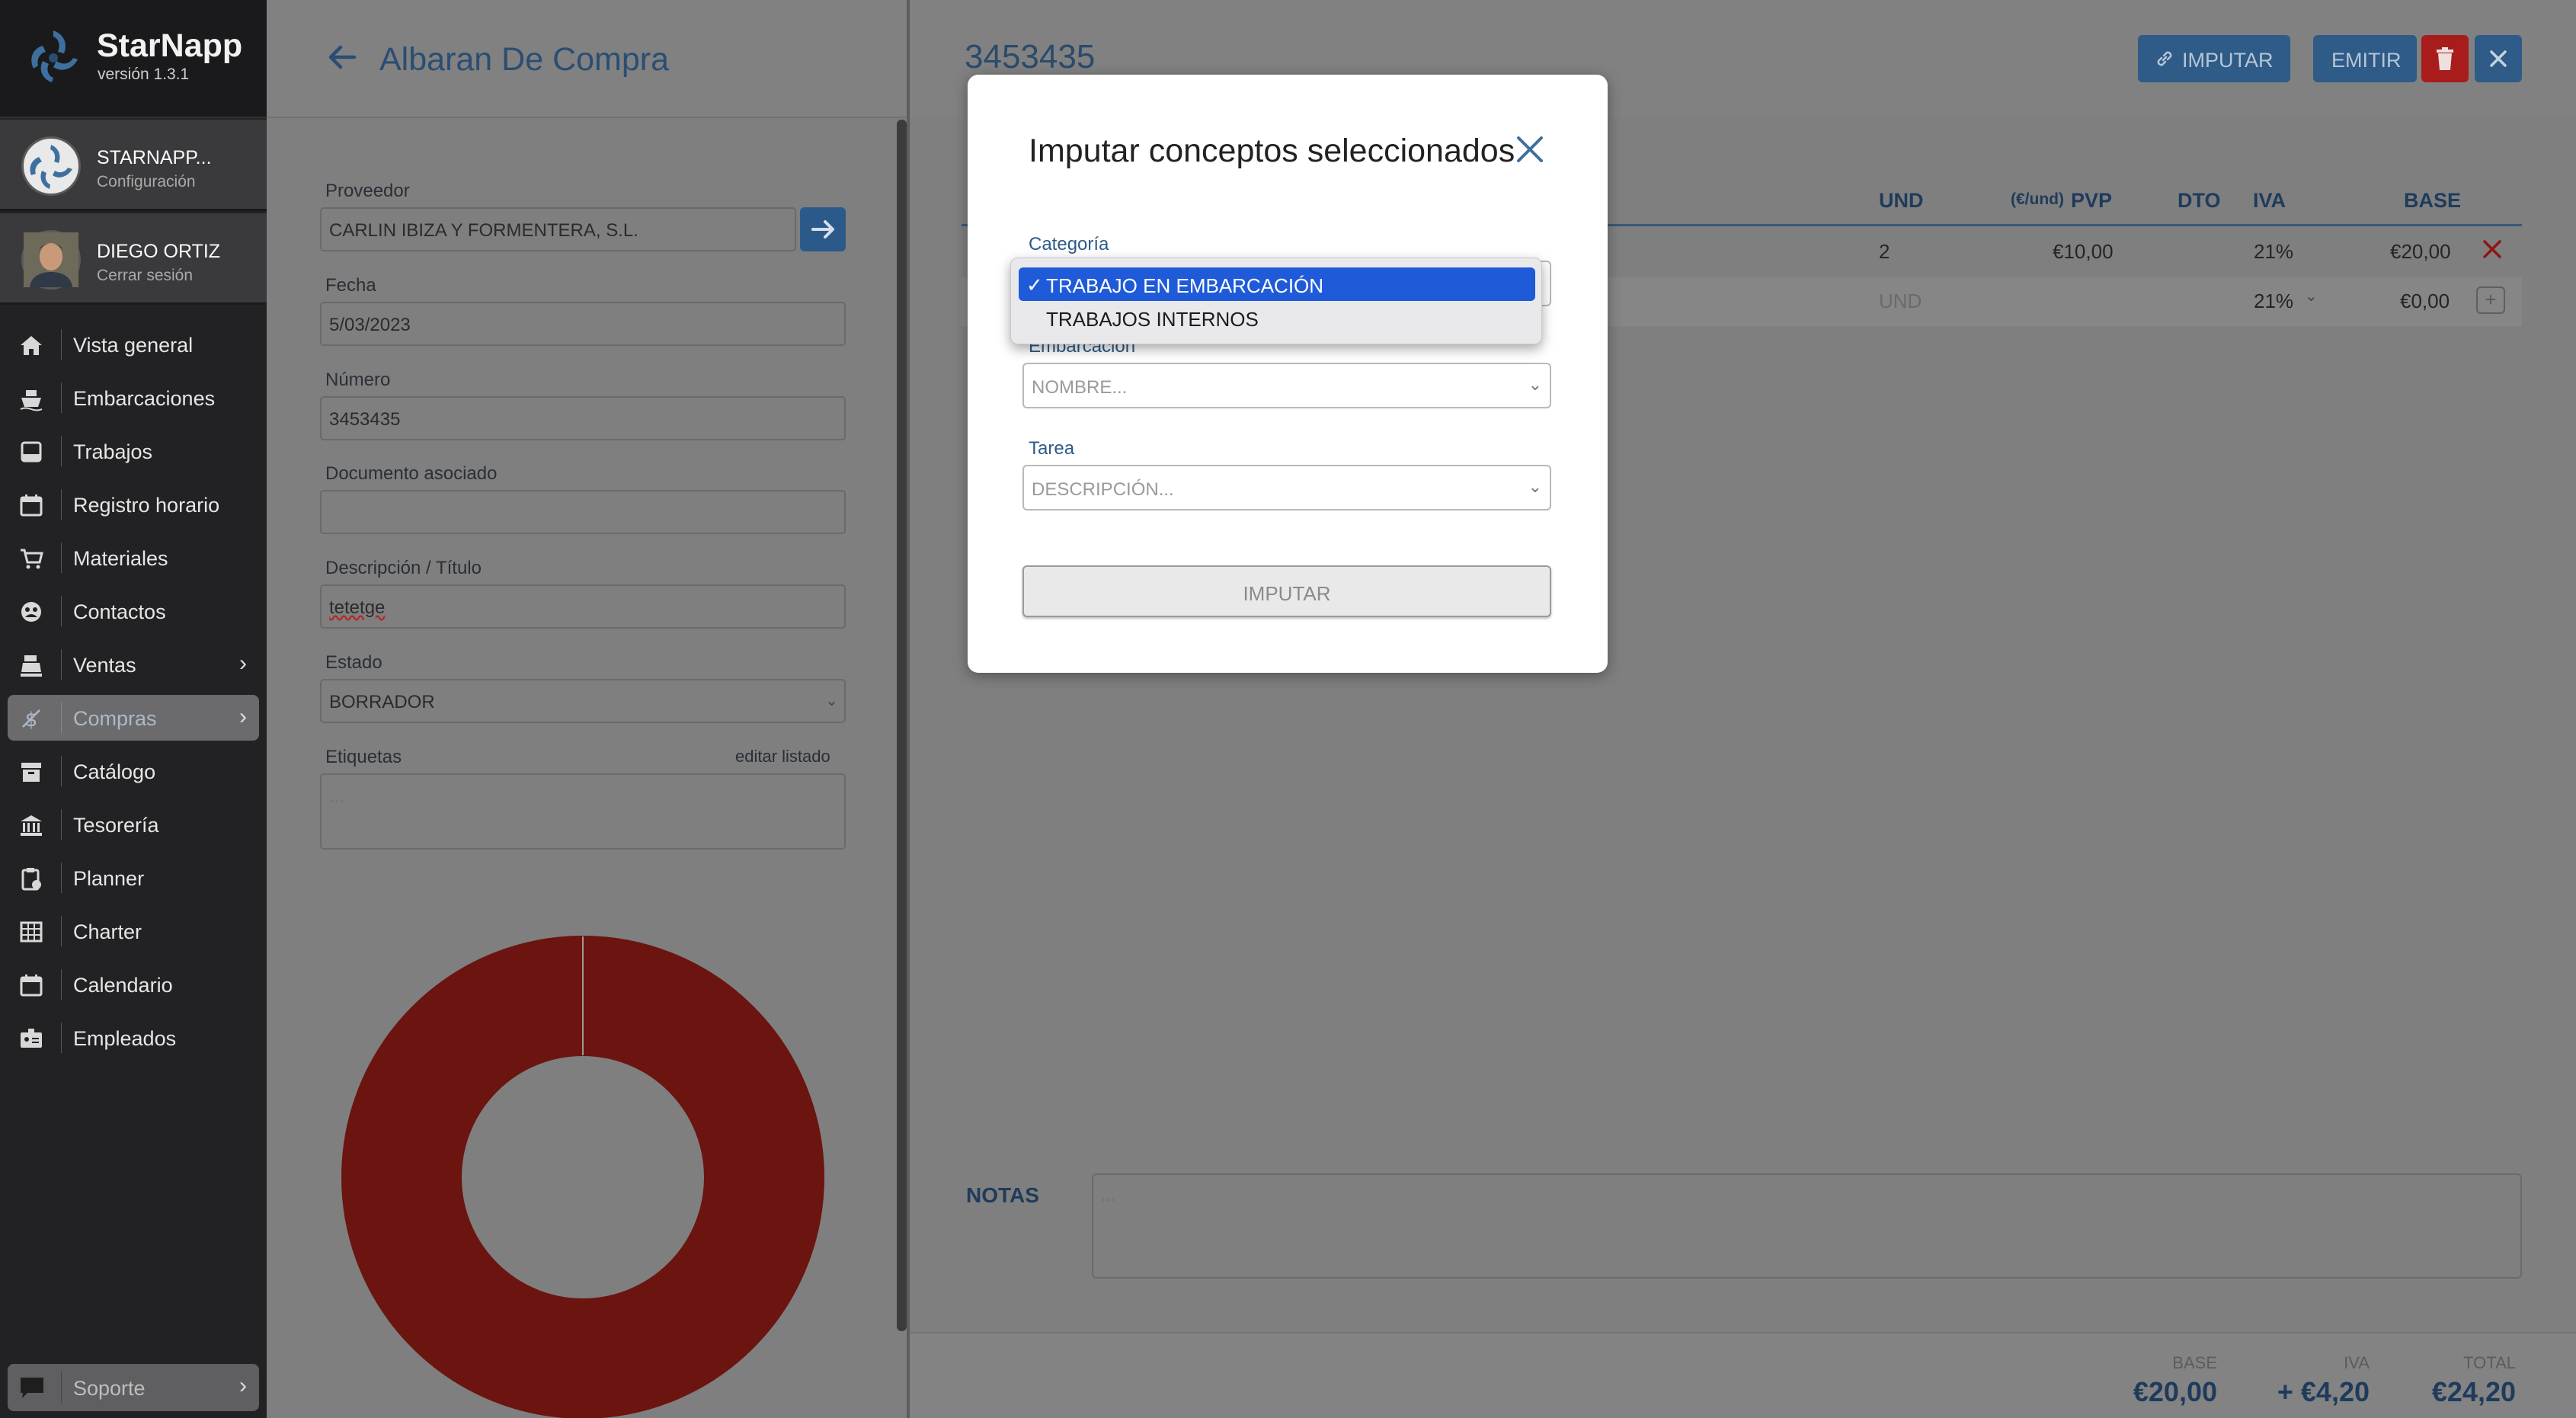 This screenshot has height=1418, width=2576. What do you see at coordinates (582, 1177) in the screenshot?
I see `donut-chart` at bounding box center [582, 1177].